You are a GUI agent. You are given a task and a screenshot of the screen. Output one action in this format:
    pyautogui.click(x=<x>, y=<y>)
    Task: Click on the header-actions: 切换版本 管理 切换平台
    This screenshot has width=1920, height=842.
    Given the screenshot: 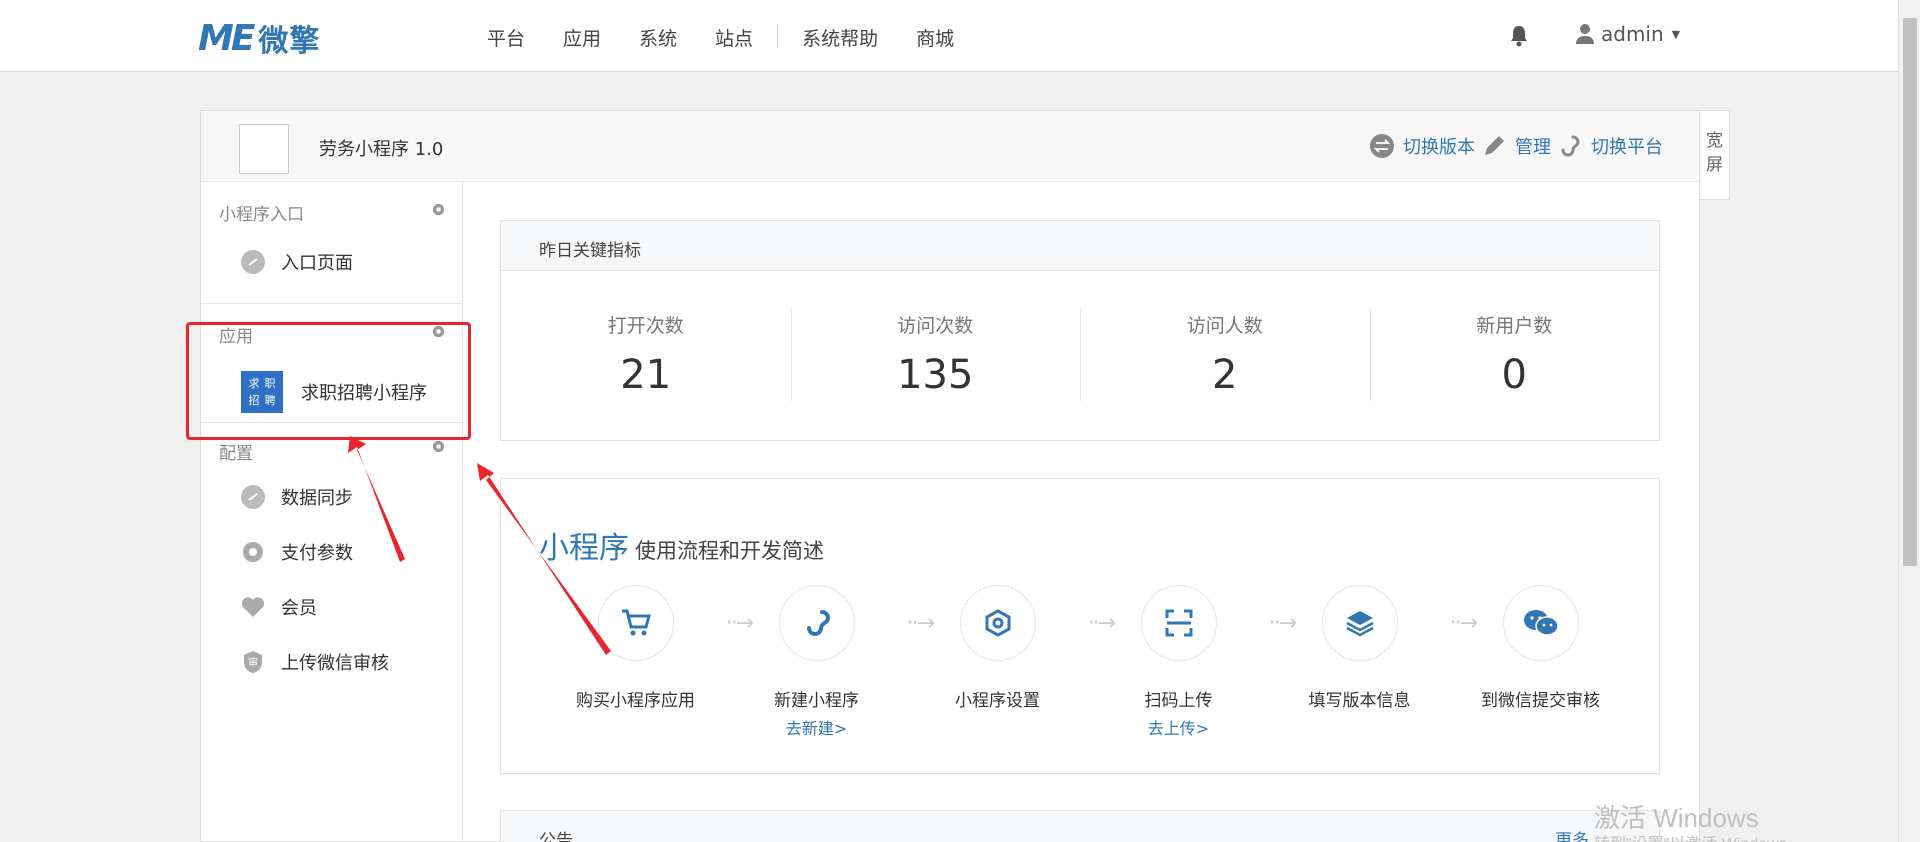 What is the action you would take?
    pyautogui.click(x=1510, y=146)
    